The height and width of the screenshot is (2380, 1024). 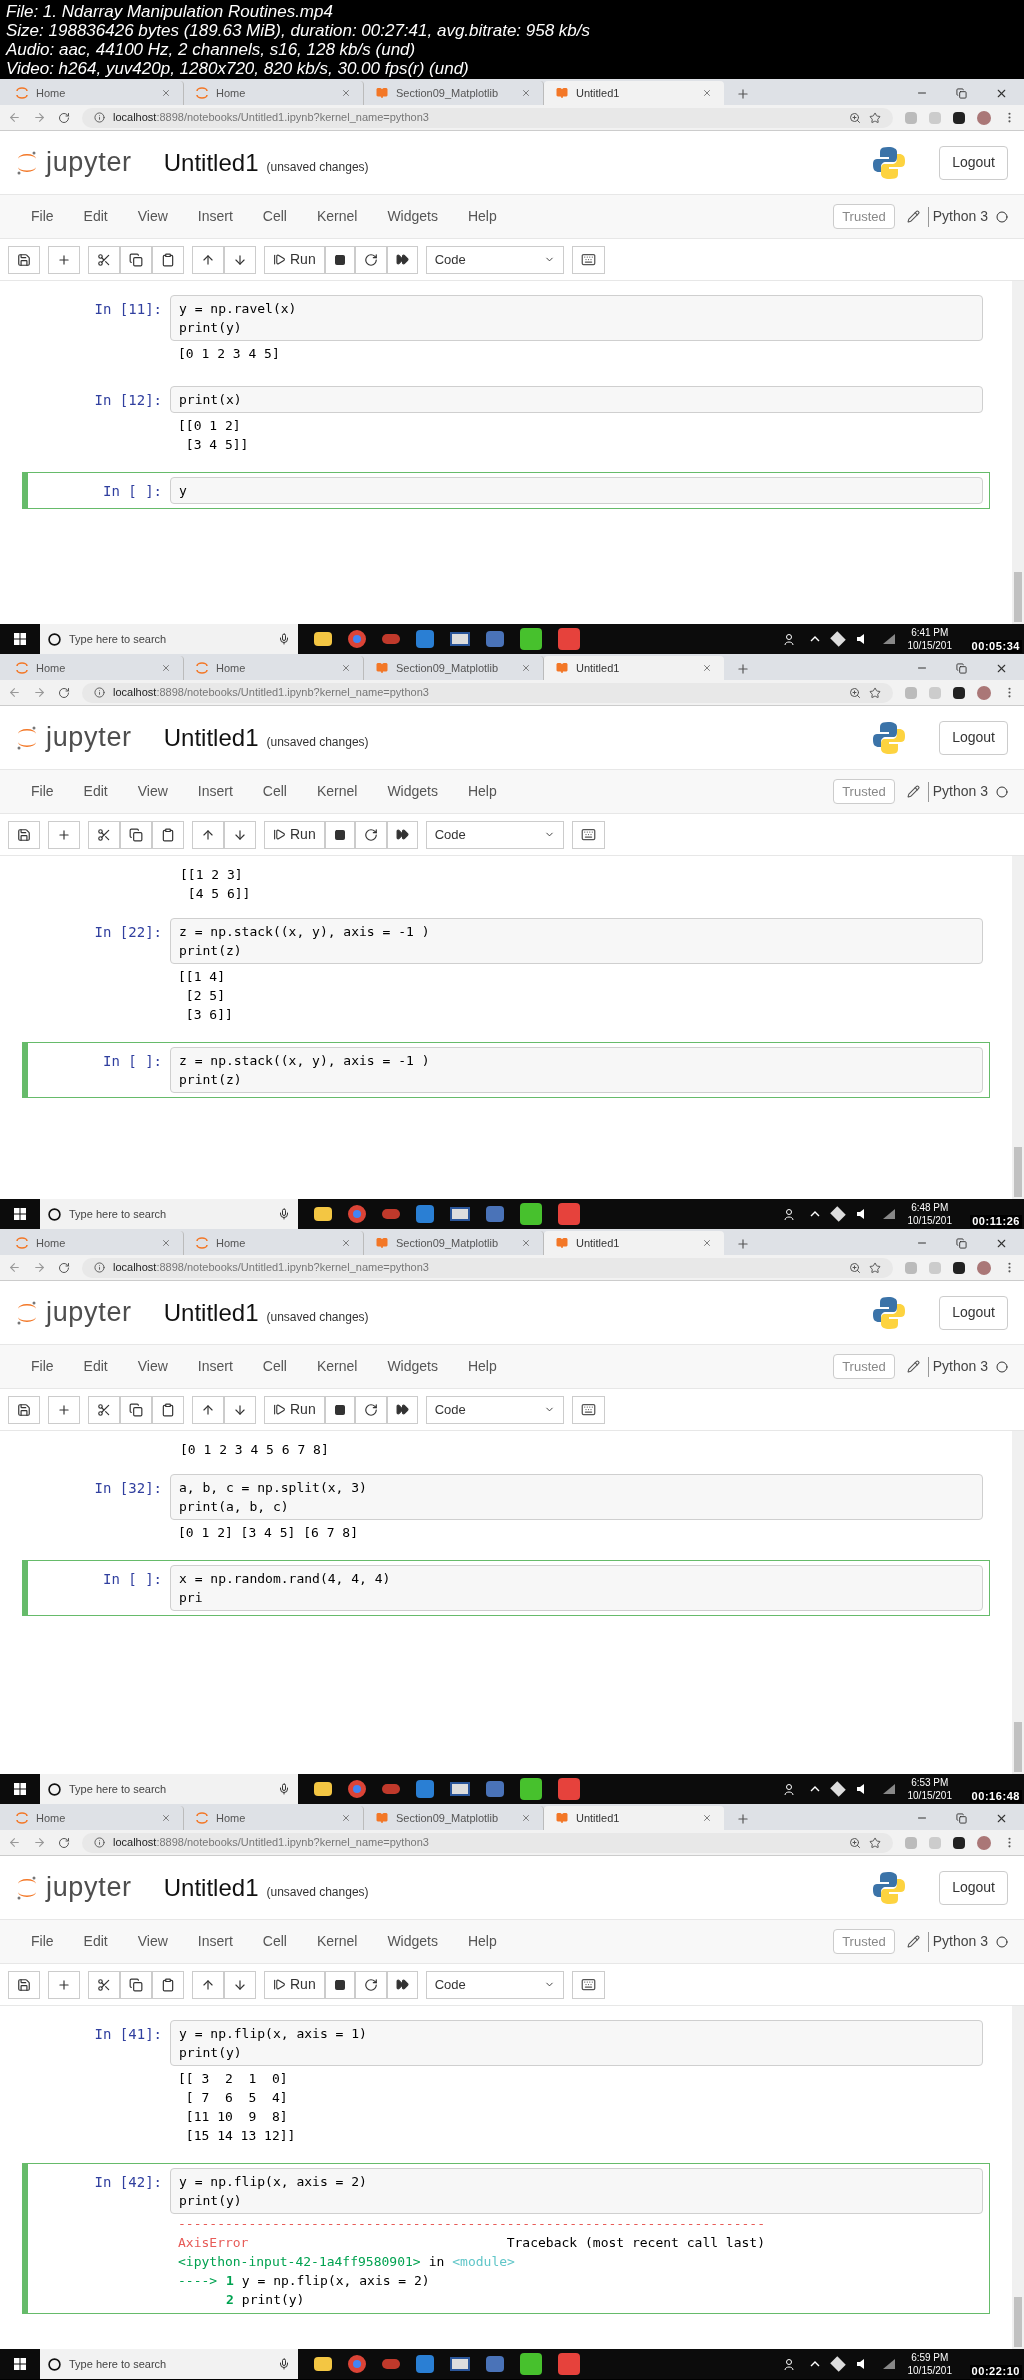 What do you see at coordinates (487, 1267) in the screenshot?
I see `address-bar: localhost:8898/notebooks/Untitled1.ipynb?kernel_name=python3` at bounding box center [487, 1267].